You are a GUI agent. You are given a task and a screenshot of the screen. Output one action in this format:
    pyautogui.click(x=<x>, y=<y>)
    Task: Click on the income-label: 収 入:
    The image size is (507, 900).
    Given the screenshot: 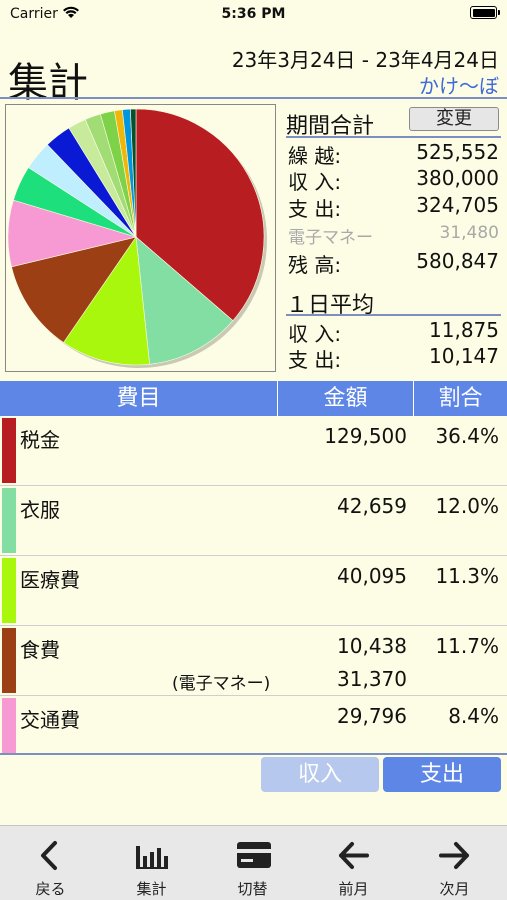 What is the action you would take?
    pyautogui.click(x=315, y=182)
    